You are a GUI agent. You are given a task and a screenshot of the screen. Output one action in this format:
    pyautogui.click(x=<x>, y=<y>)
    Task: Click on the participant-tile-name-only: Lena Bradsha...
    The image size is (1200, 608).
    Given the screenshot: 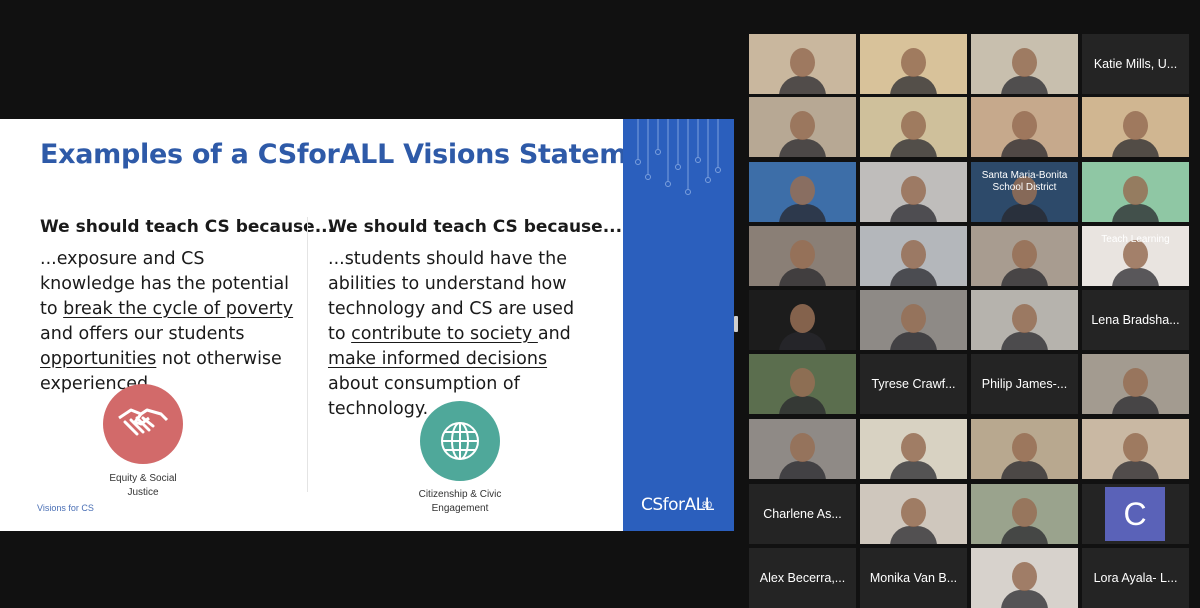 What is the action you would take?
    pyautogui.click(x=1135, y=320)
    